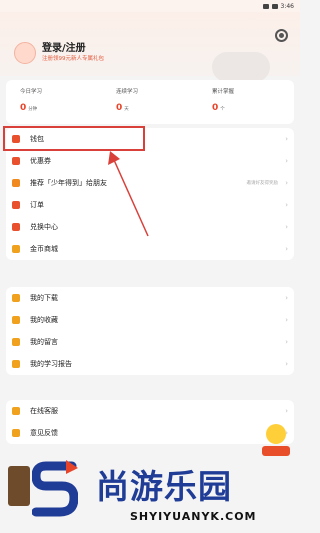 This screenshot has width=320, height=533. I want to click on stat-label: 连续学习, so click(127, 92).